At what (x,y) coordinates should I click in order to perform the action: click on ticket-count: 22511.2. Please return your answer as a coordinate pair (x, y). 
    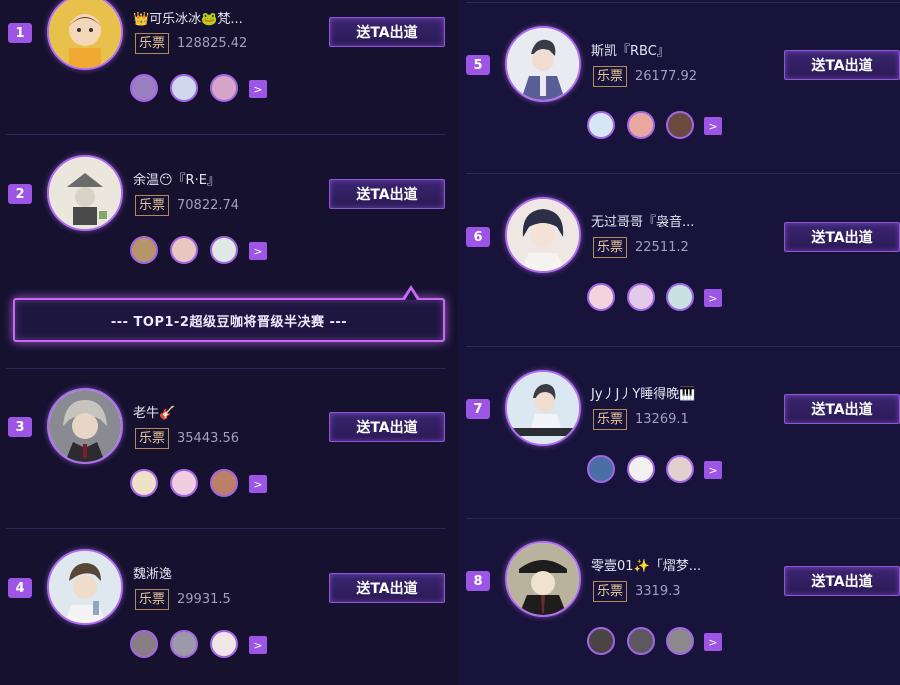
    Looking at the image, I should click on (662, 247).